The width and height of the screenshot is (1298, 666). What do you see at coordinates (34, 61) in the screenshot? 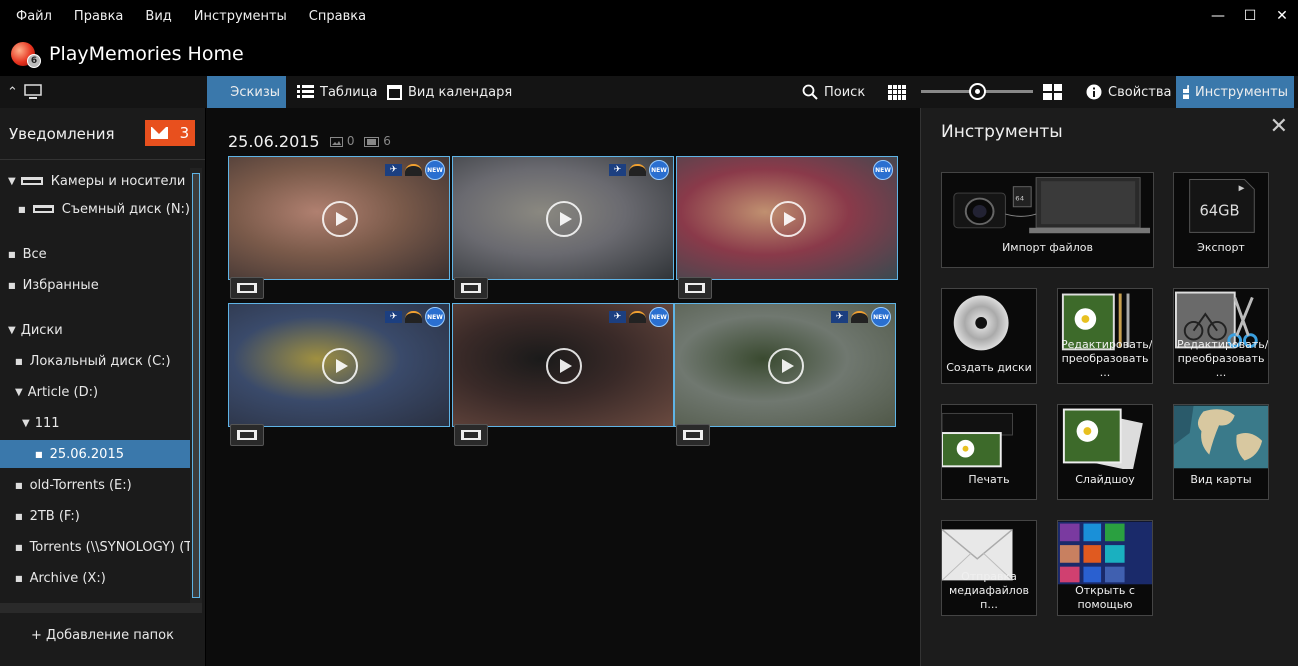
I see `logo-badge: 6` at bounding box center [34, 61].